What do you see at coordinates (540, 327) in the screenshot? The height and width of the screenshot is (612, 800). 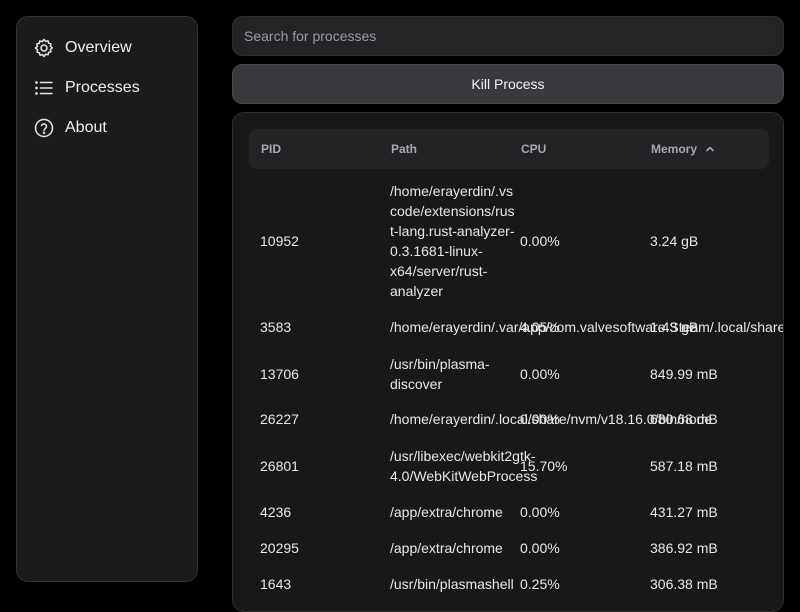 I see `cell-cpu: 4.05%` at bounding box center [540, 327].